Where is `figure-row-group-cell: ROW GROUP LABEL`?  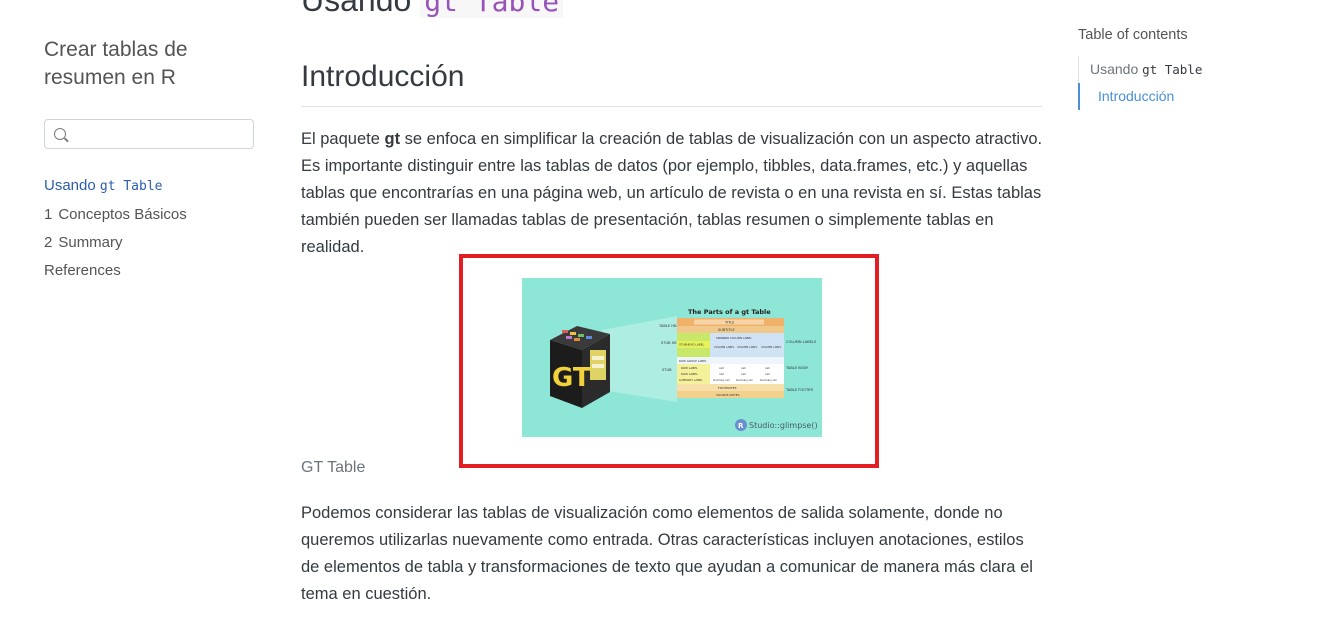
figure-row-group-cell: ROW GROUP LABEL is located at coordinates (693, 361).